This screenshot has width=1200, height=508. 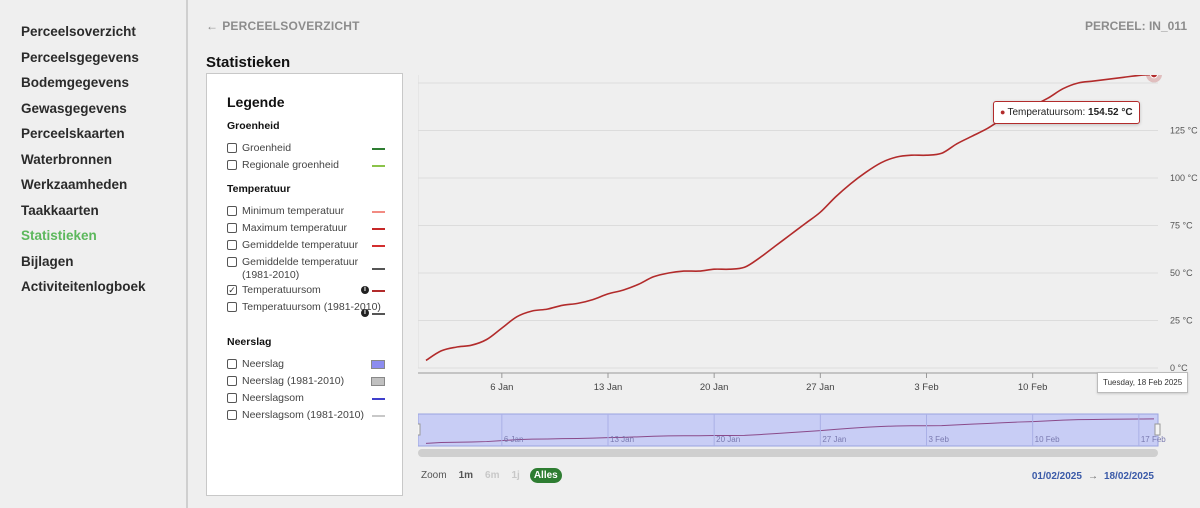 I want to click on back-to-overview-link: ← PERCEELSOVERZICHT, so click(x=283, y=26).